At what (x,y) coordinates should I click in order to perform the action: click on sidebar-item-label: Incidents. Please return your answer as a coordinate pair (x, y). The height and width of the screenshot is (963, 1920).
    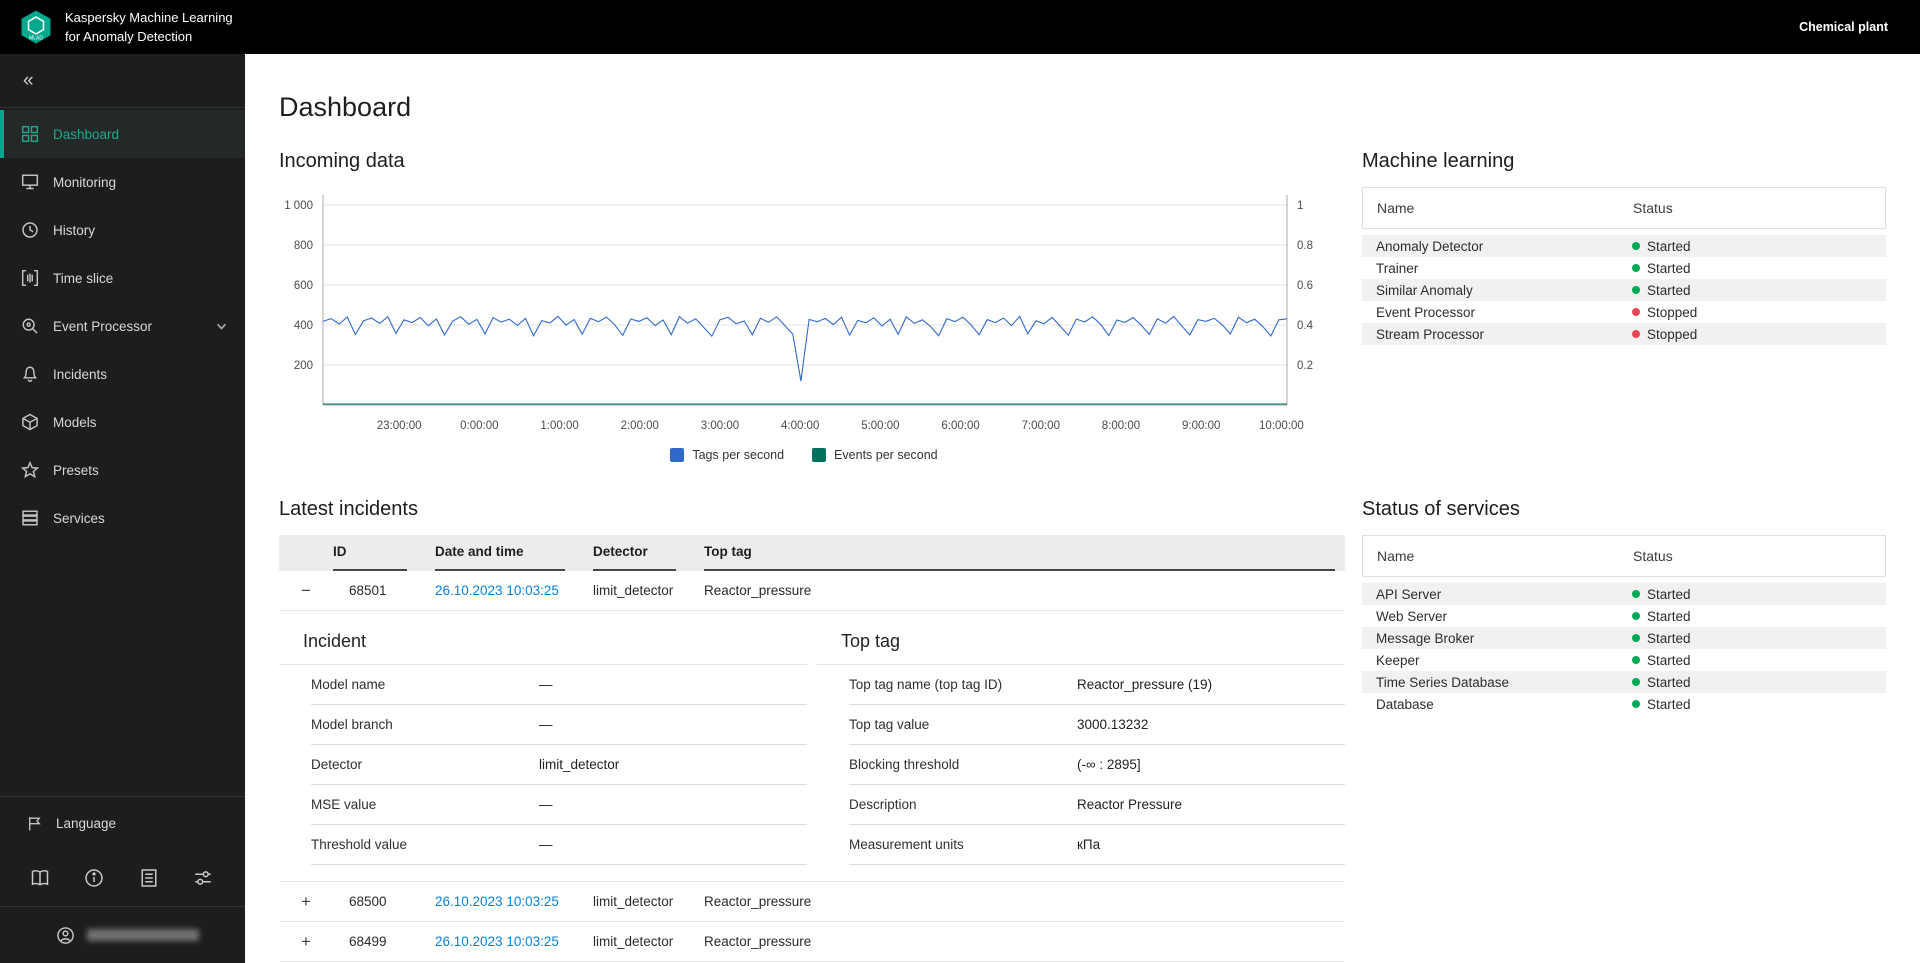
    Looking at the image, I should click on (80, 374).